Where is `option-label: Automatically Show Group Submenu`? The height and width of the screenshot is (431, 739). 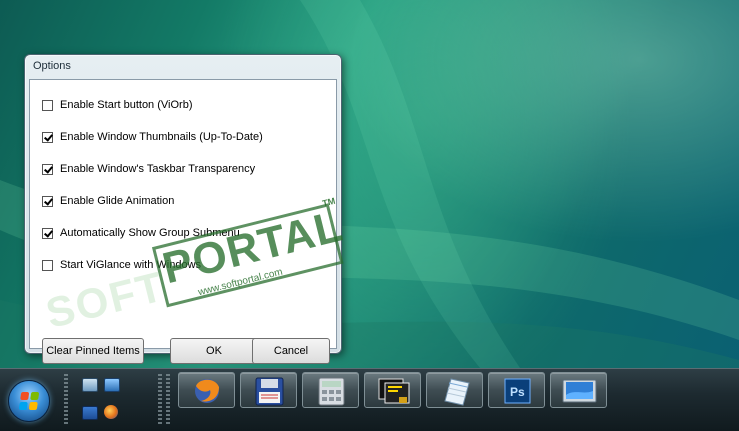
option-label: Automatically Show Group Submenu is located at coordinates (150, 233).